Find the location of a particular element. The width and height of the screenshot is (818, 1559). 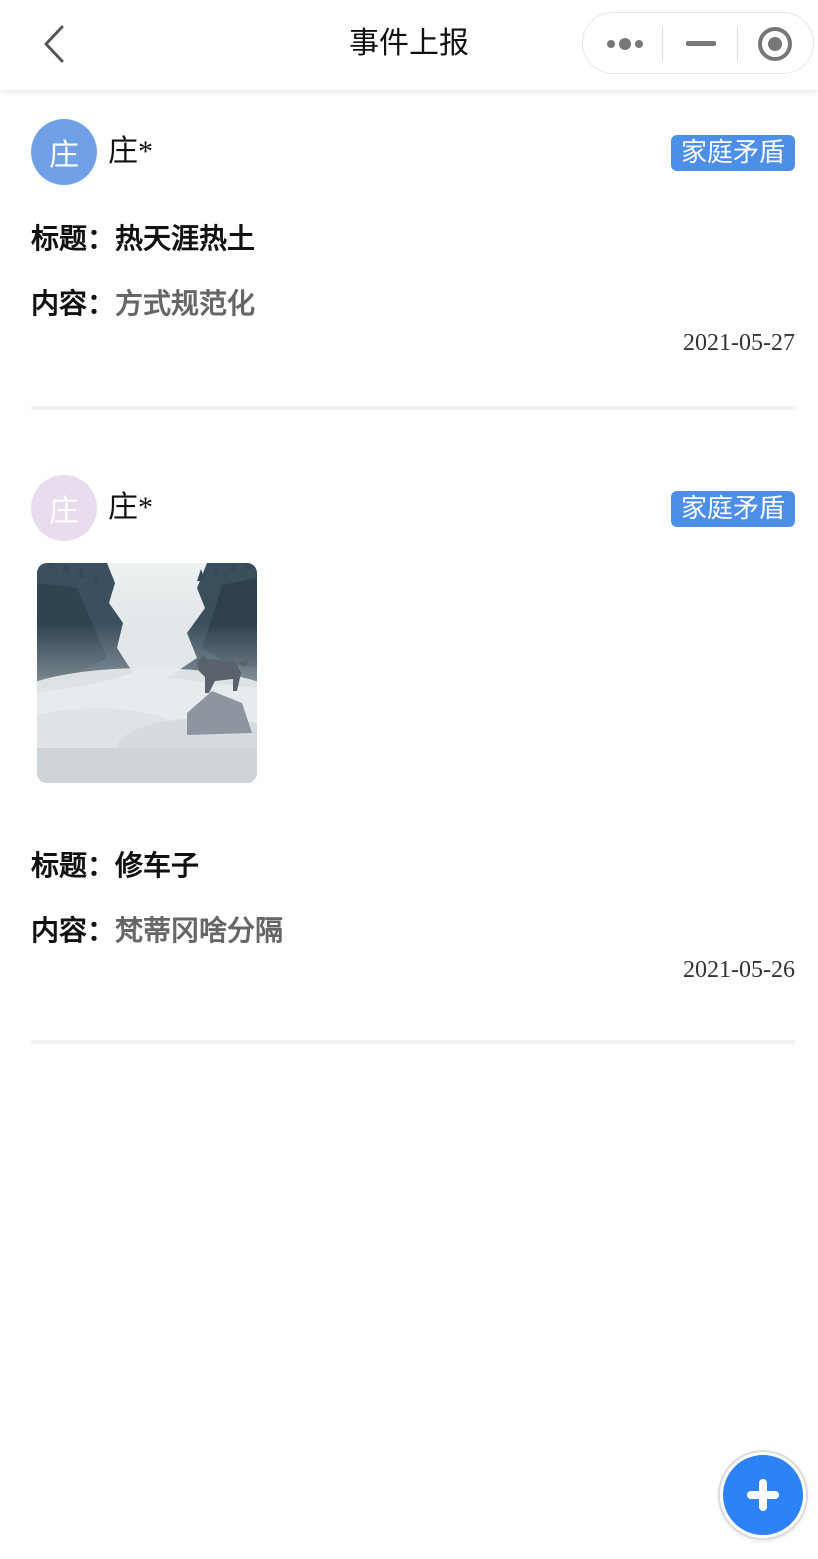

post-date: 2021-05-26 is located at coordinates (739, 970).